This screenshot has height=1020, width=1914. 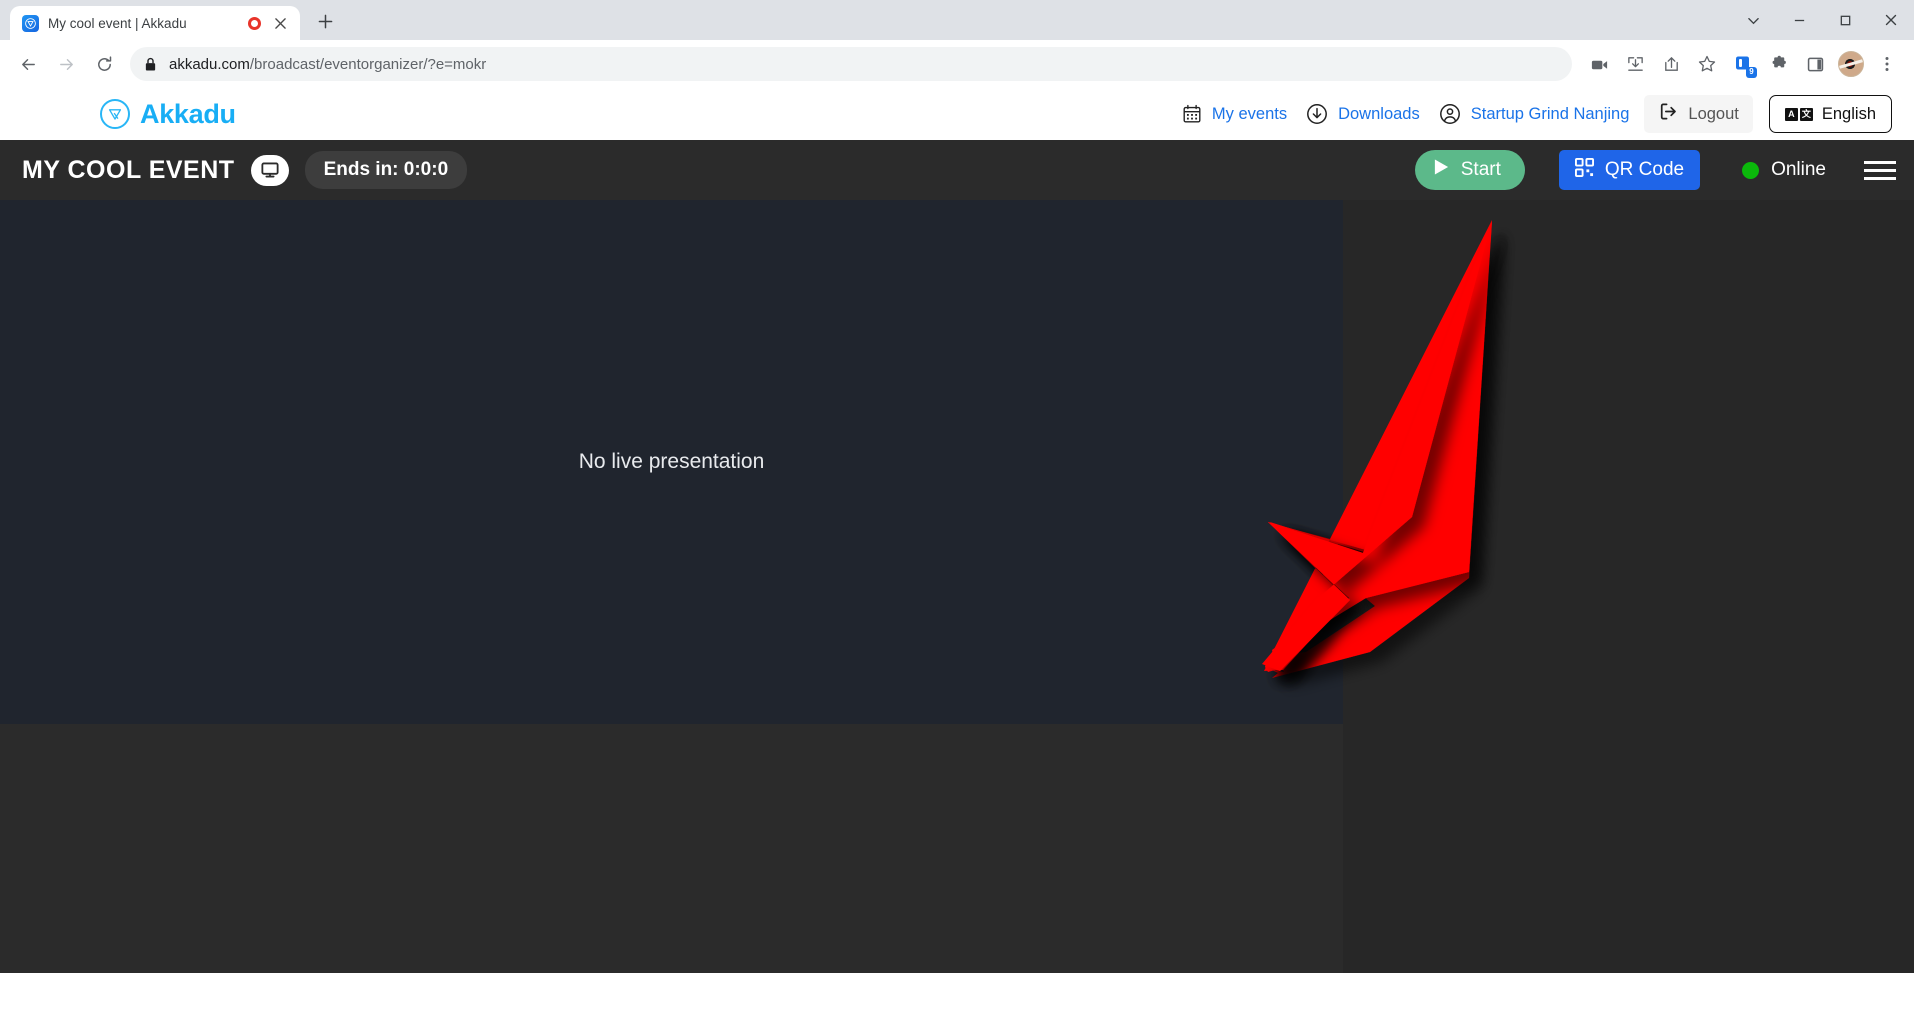 I want to click on maximize-icon, so click(x=1845, y=20).